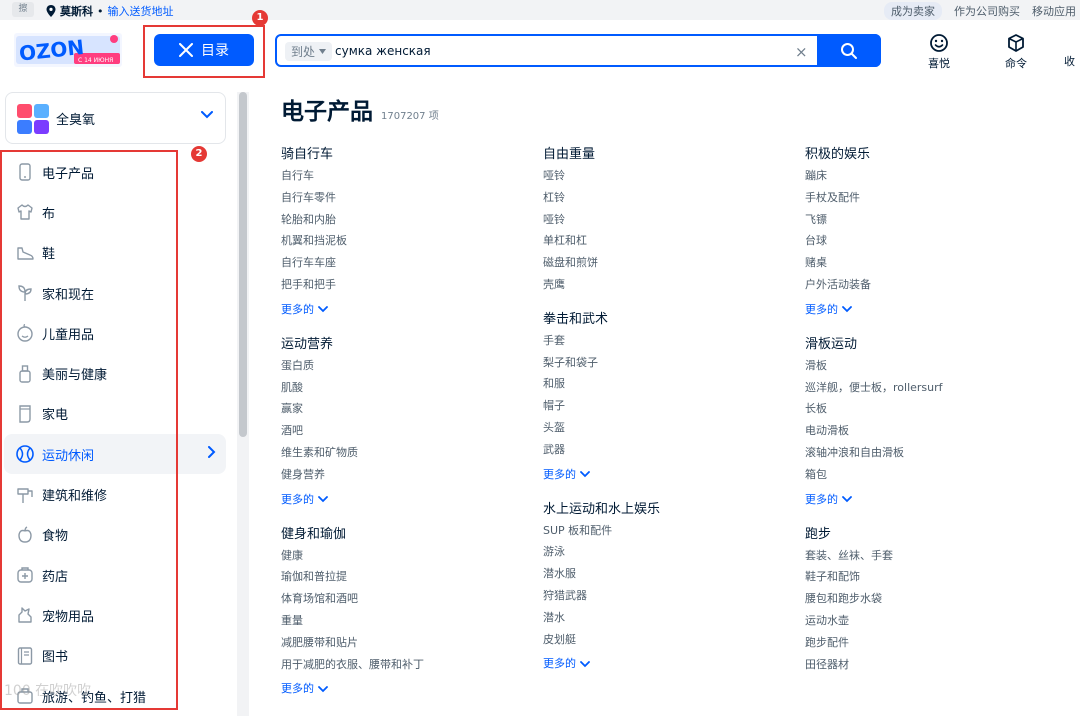 This screenshot has width=1080, height=716. Describe the element at coordinates (927, 453) in the screenshot. I see `subcategory-link: 滚轴冲浪和自由滑板` at that location.